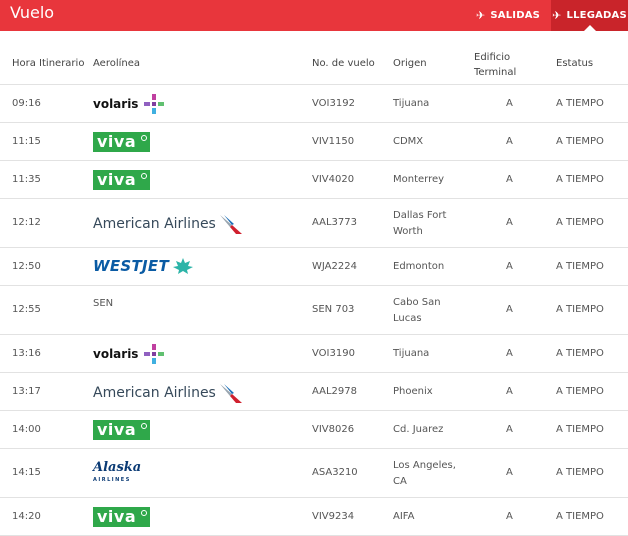  I want to click on col-aerolinea: Aerolínea, so click(117, 63).